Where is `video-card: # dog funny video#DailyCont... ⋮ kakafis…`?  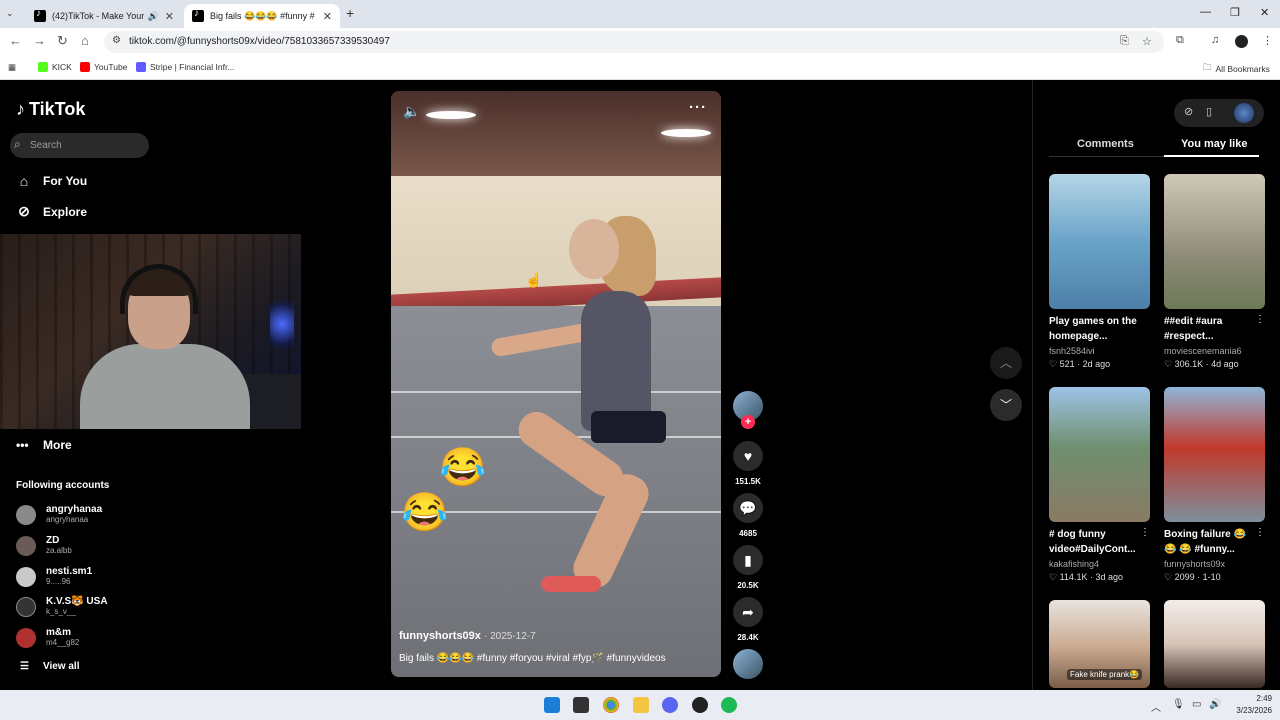
video-card: # dog funny video#DailyCont... ⋮ kakafis… is located at coordinates (1099, 485).